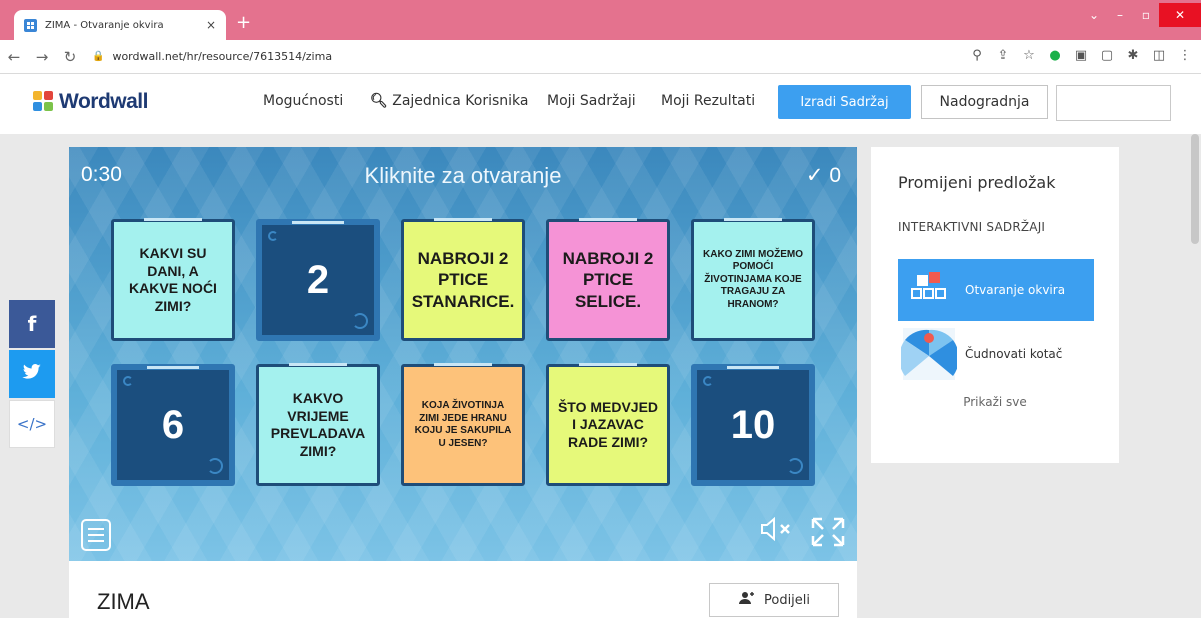 This screenshot has width=1201, height=618. I want to click on window-controls: ⌄ – ▫ ✕, so click(1141, 15).